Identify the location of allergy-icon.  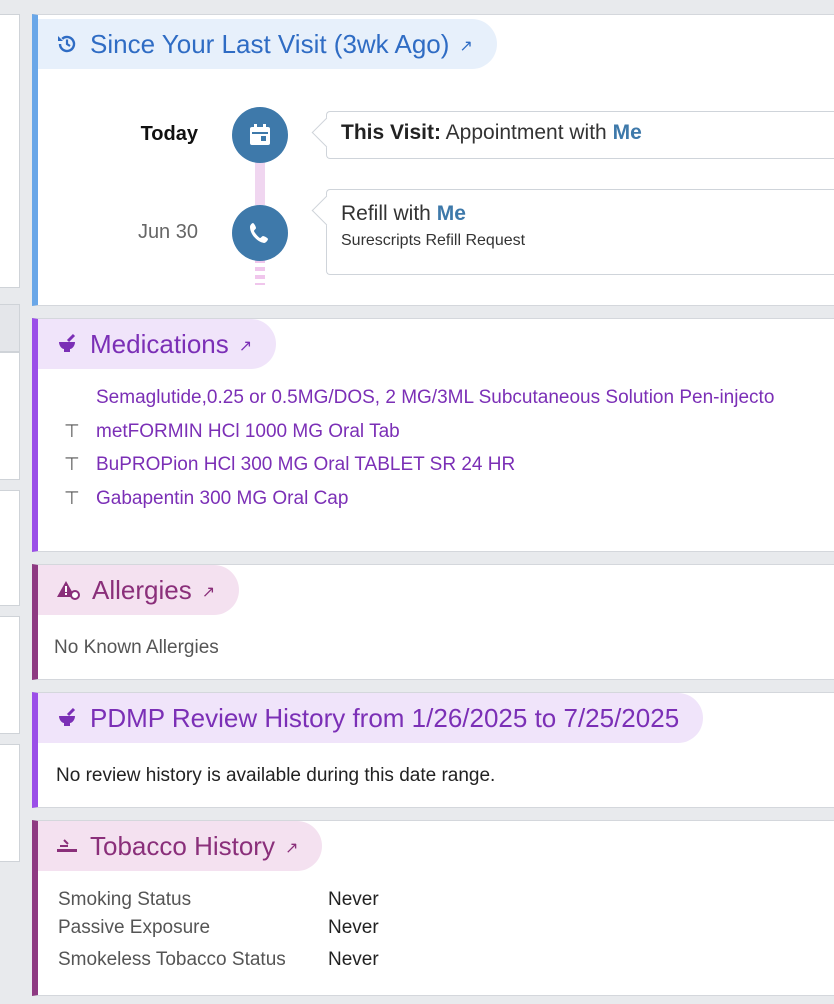
(68, 590).